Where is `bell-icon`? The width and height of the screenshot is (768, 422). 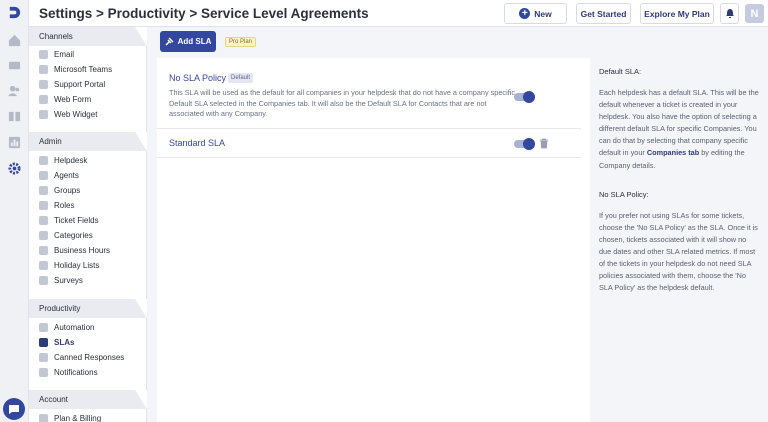 bell-icon is located at coordinates (729, 13).